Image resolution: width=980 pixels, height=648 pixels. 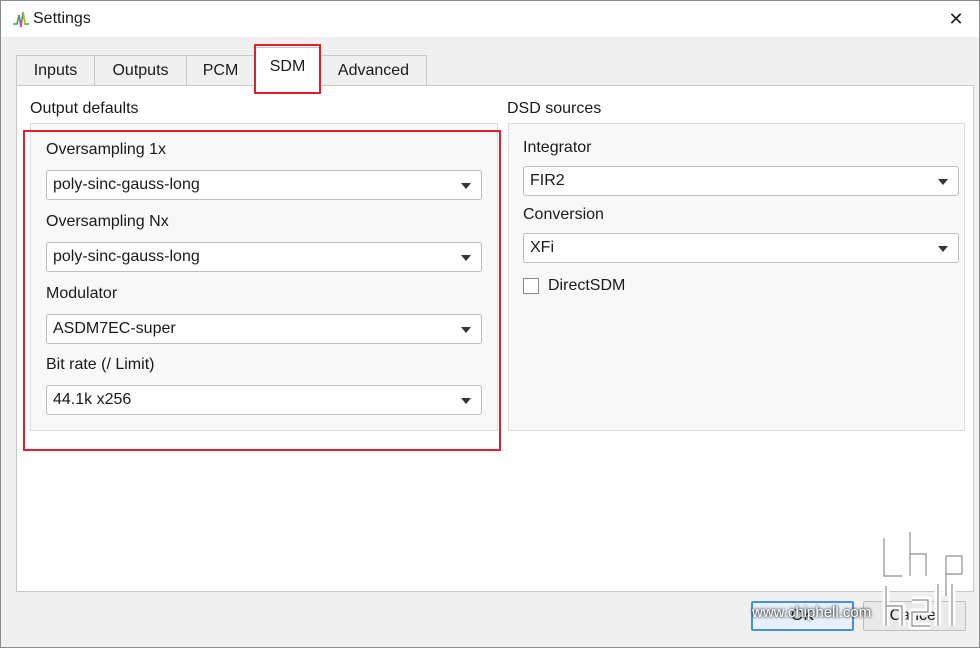 I want to click on tab-label: PCM, so click(x=220, y=70).